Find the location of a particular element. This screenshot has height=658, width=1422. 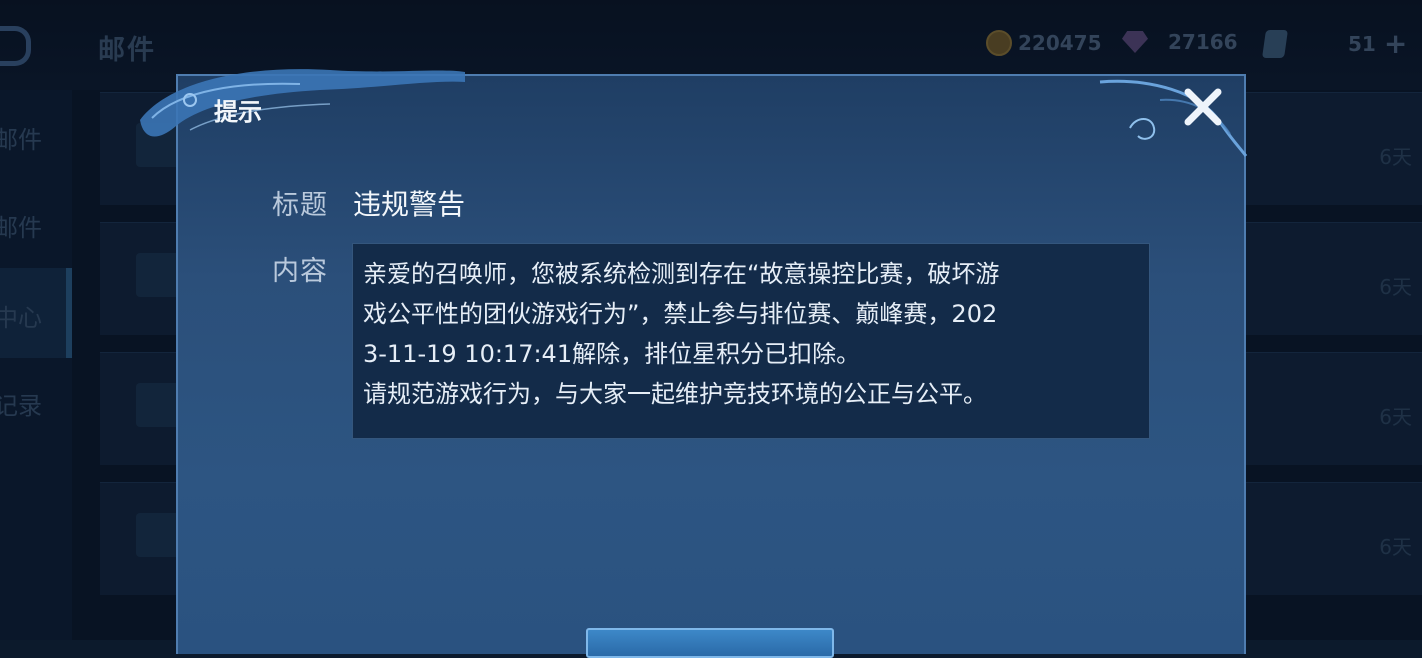

content-line: 戏公平性的团伙游戏行为”，禁止参与排位赛、巅峰赛，202 is located at coordinates (680, 314).